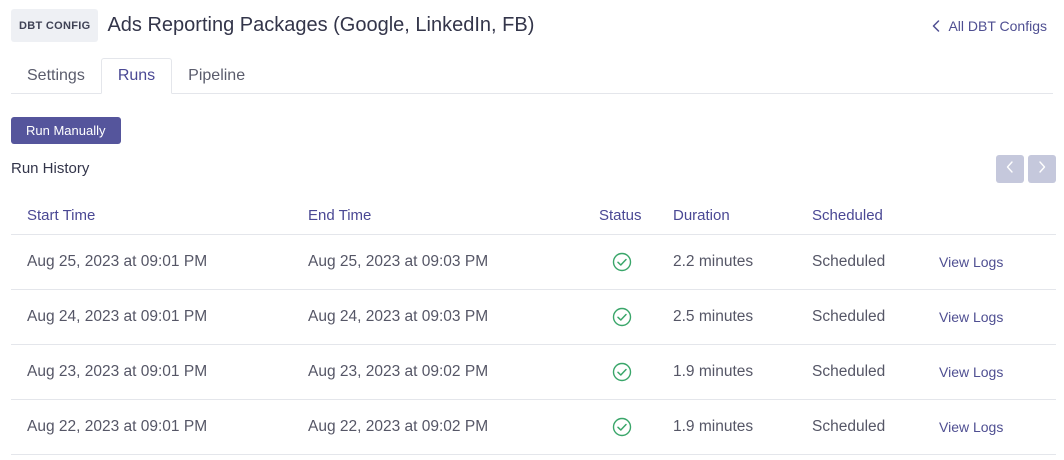 This screenshot has height=460, width=1064. I want to click on end-time-cell: Aug 25, 2023 at 09:03 PM, so click(398, 261).